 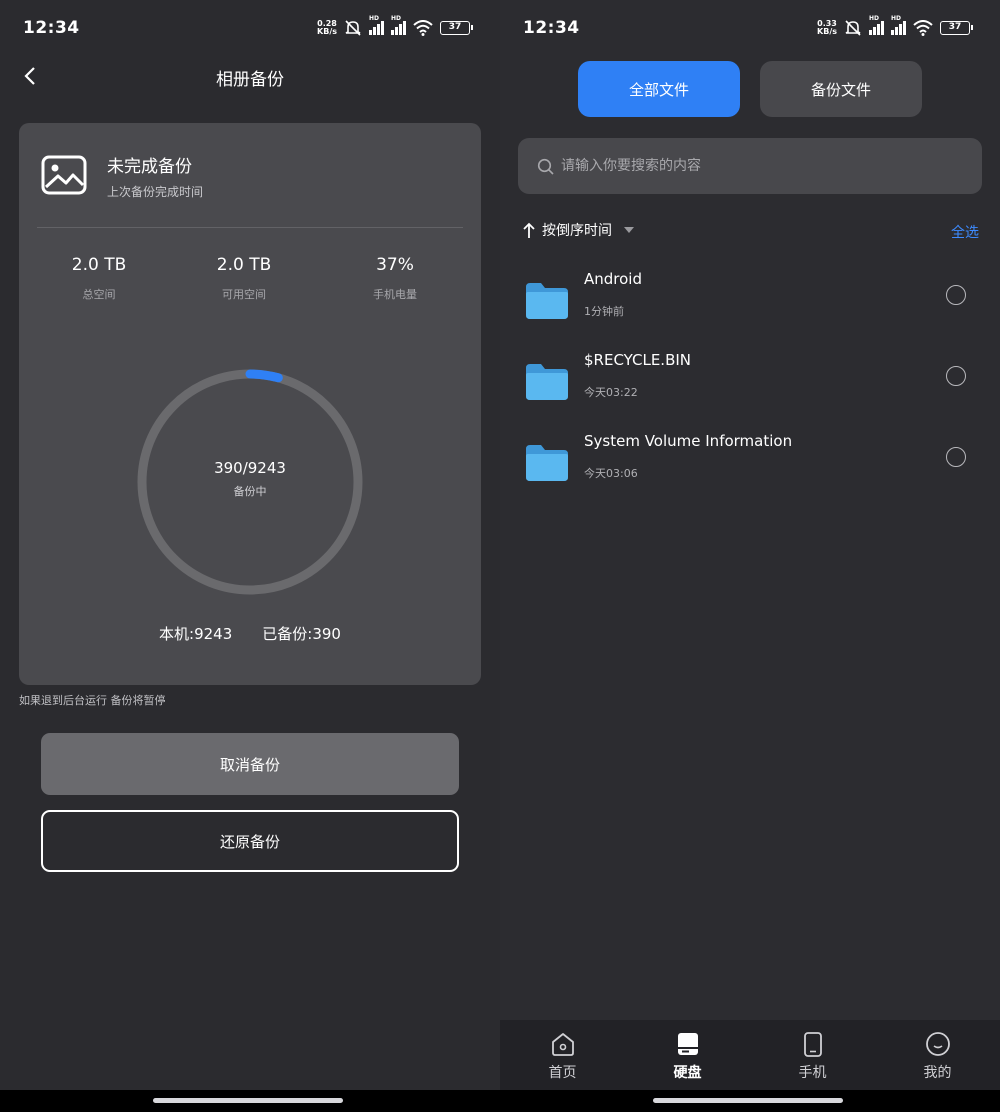 I want to click on file-name: System Volume Information, so click(x=688, y=441).